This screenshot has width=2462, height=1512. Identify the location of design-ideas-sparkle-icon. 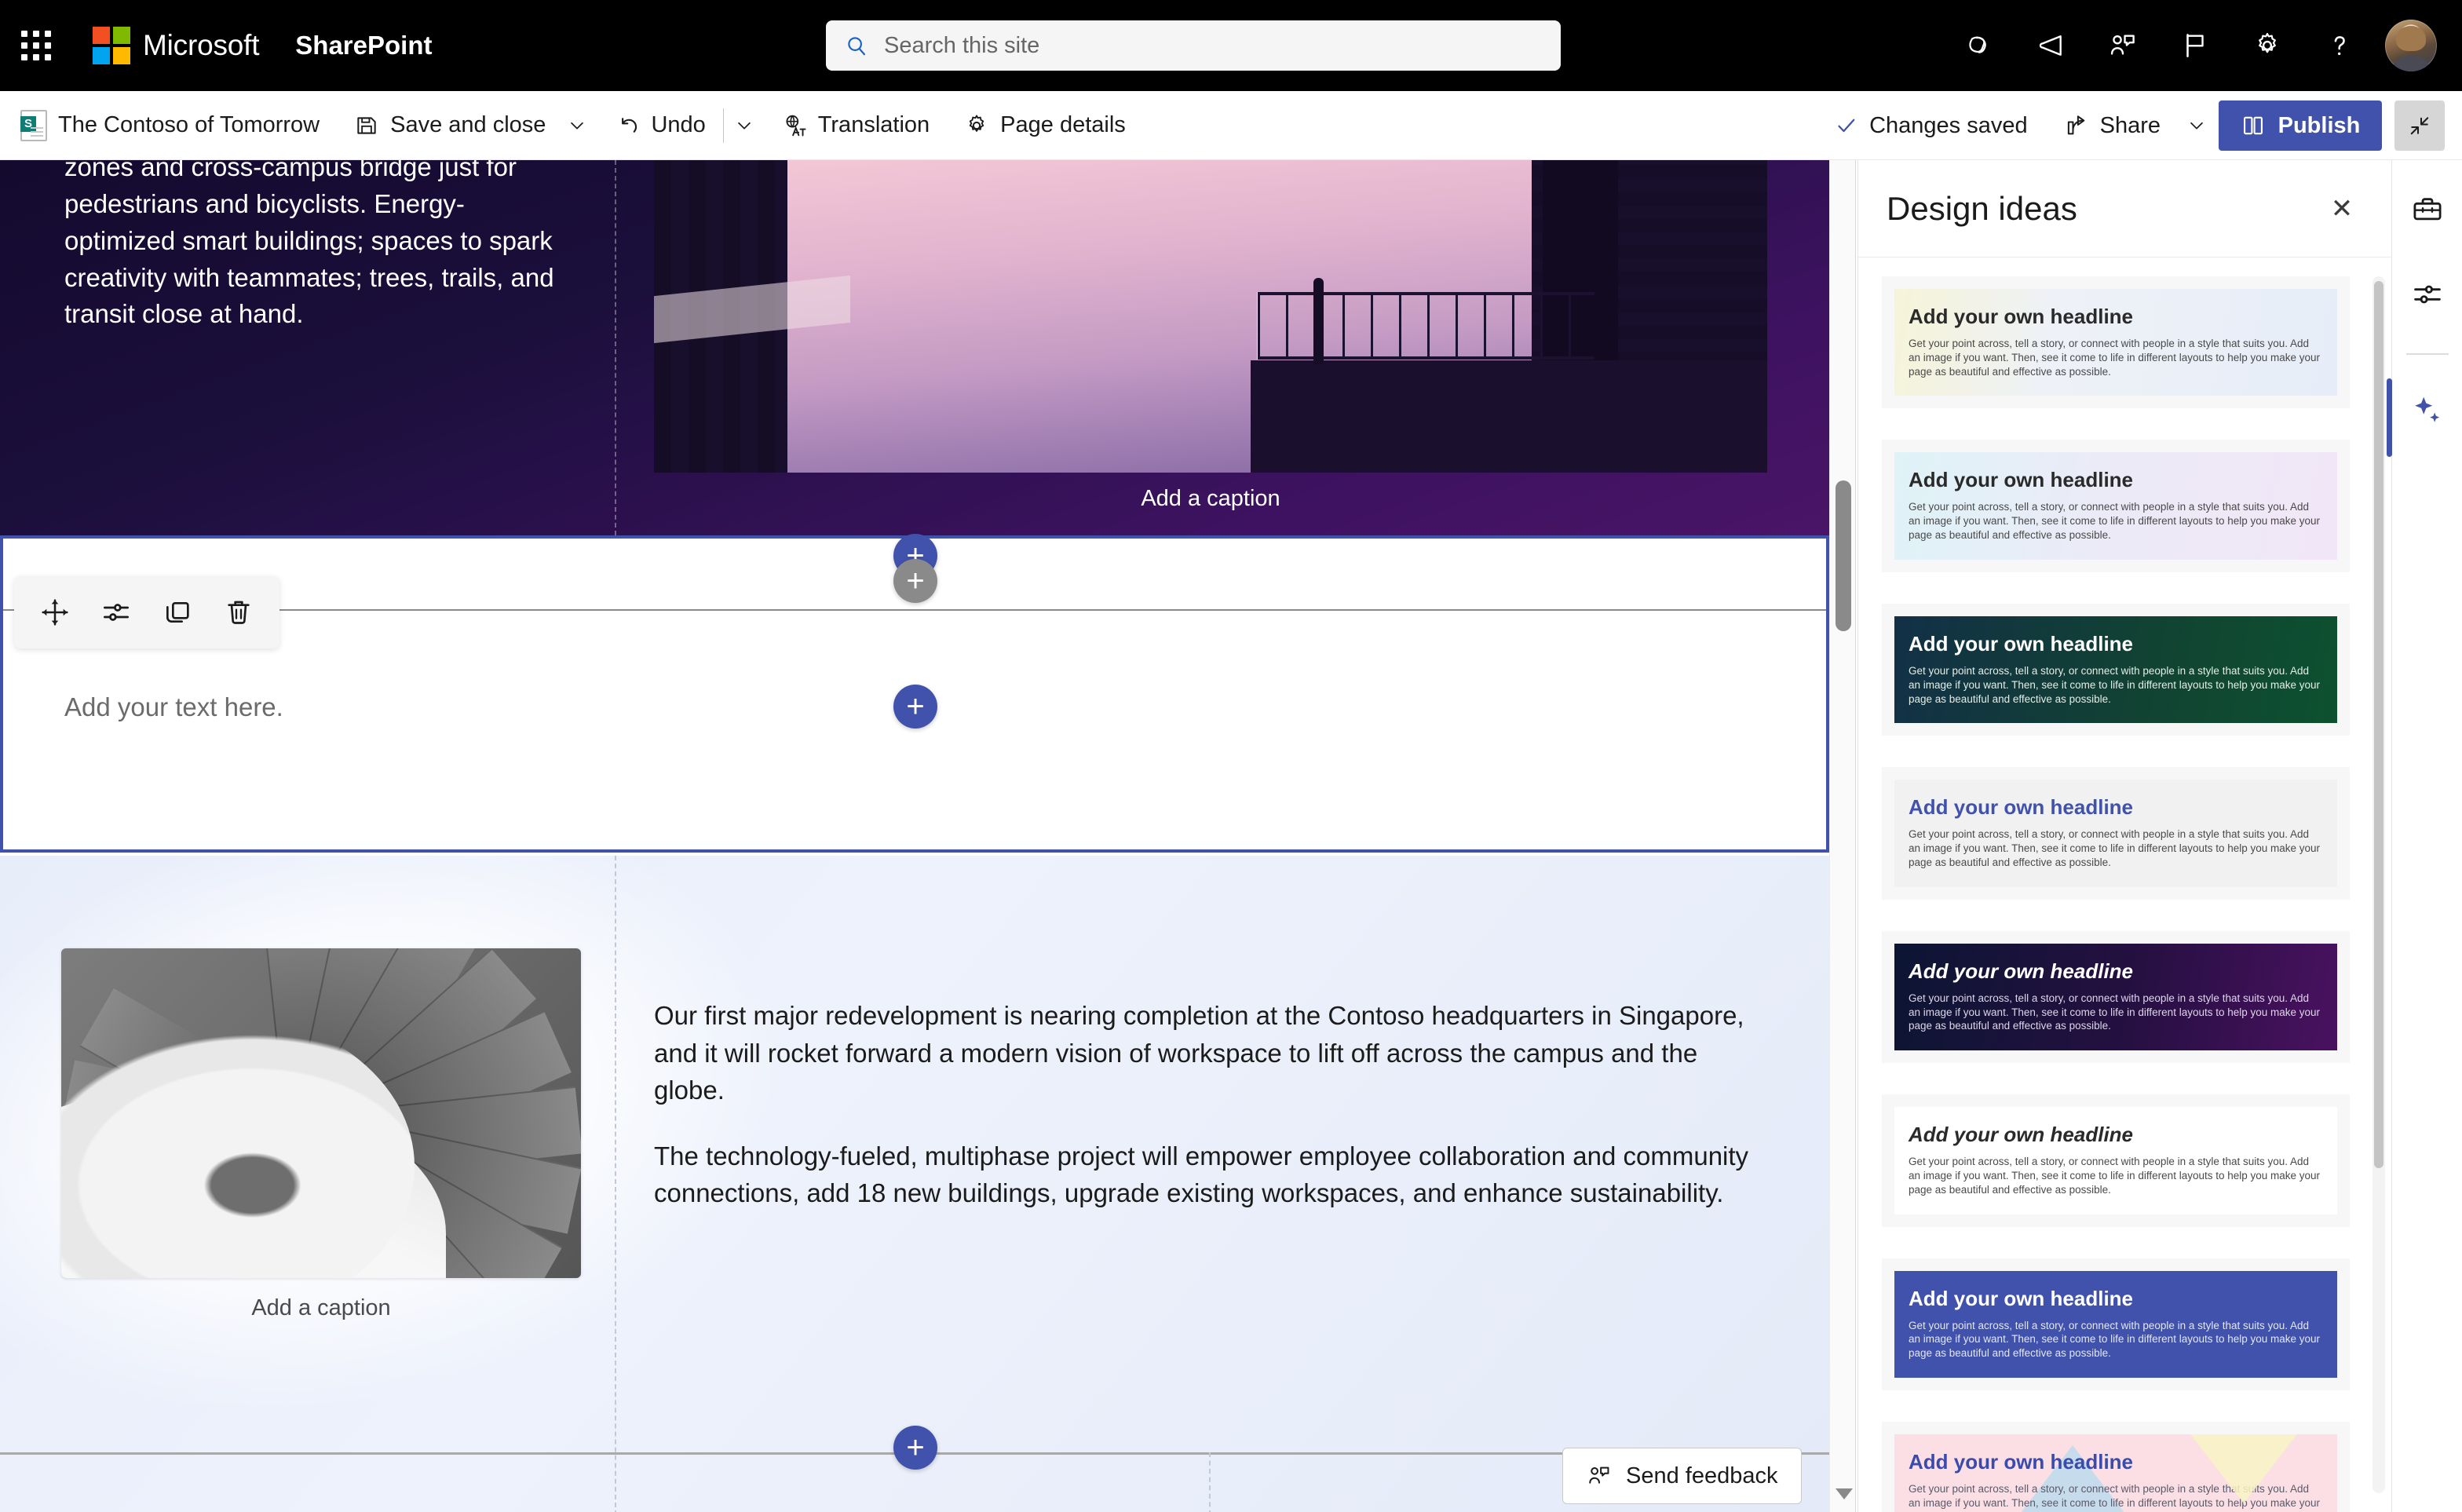
(2426, 409).